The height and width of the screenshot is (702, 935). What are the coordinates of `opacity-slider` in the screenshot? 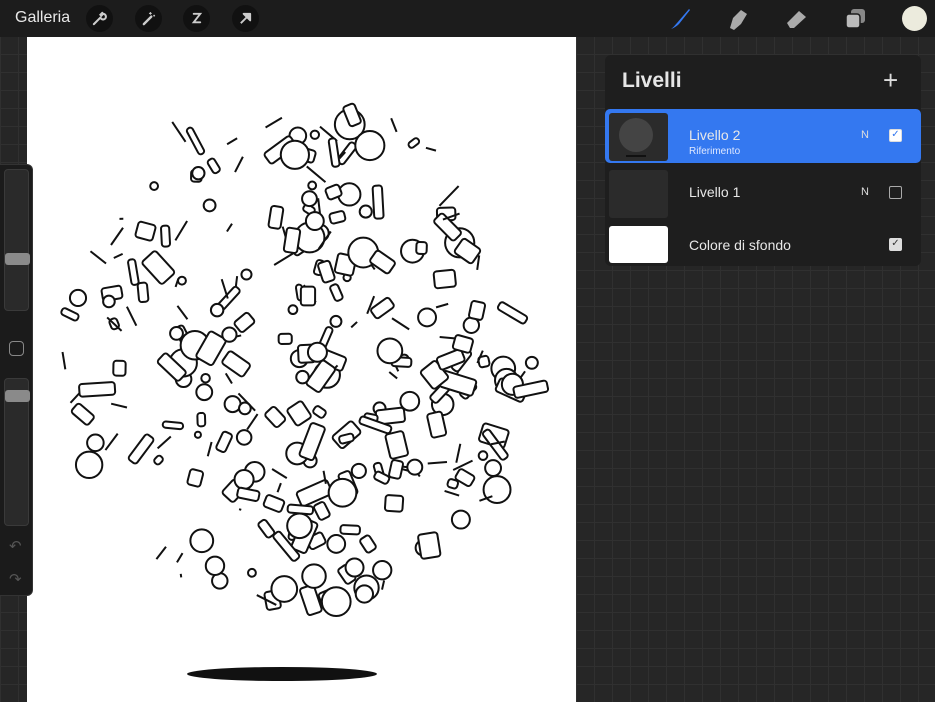 It's located at (17, 452).